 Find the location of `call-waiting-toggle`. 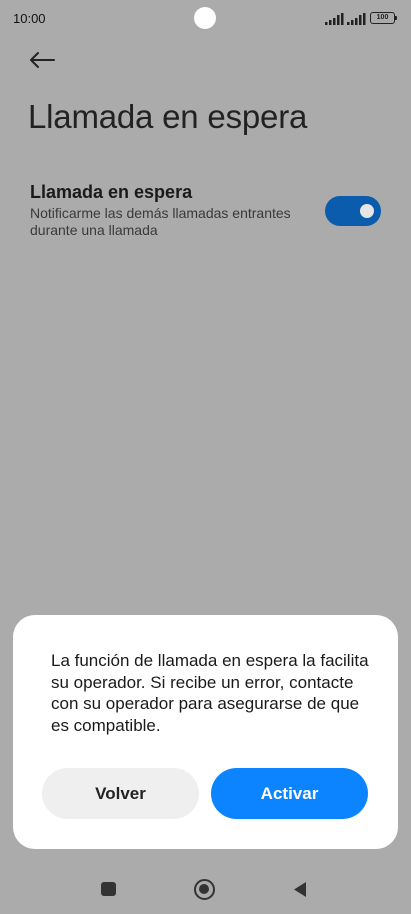

call-waiting-toggle is located at coordinates (353, 211).